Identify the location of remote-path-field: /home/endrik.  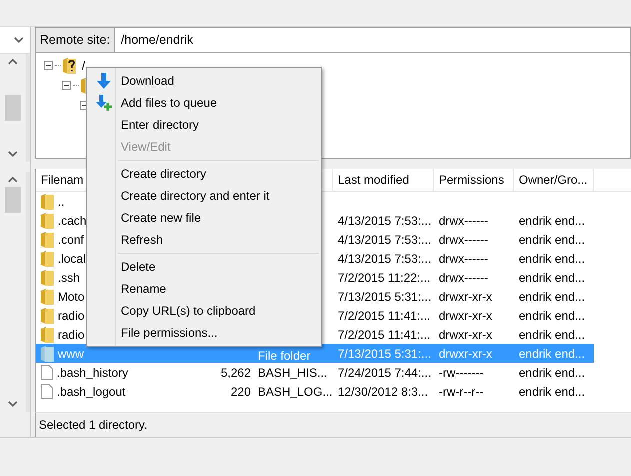
(373, 40).